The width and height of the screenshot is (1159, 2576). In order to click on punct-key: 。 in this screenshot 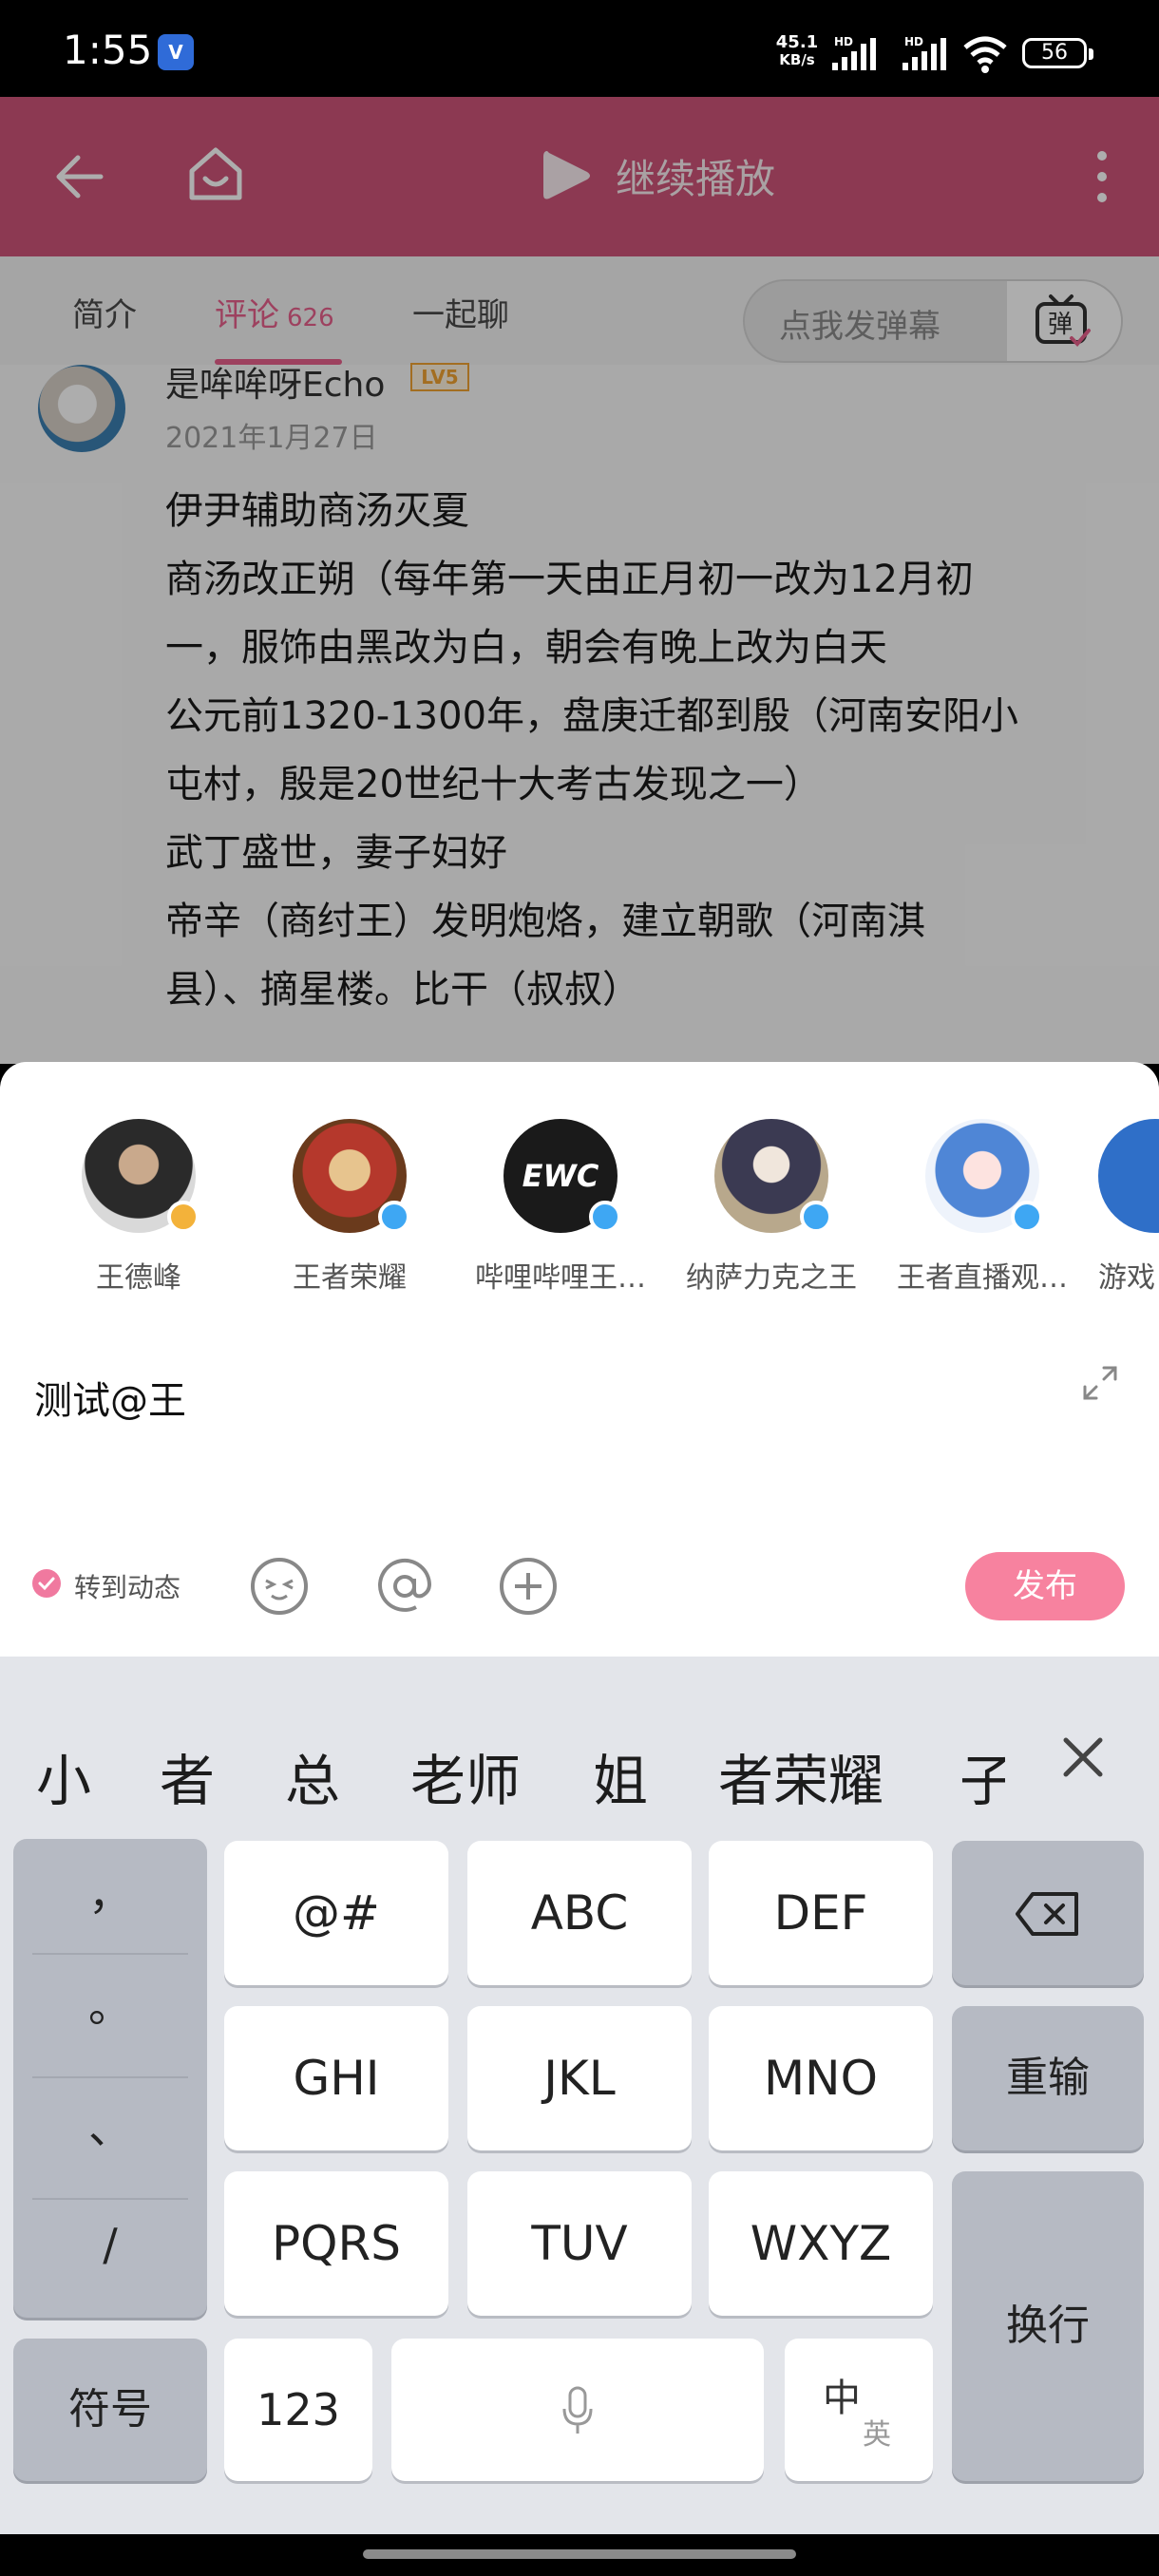, I will do `click(110, 2004)`.